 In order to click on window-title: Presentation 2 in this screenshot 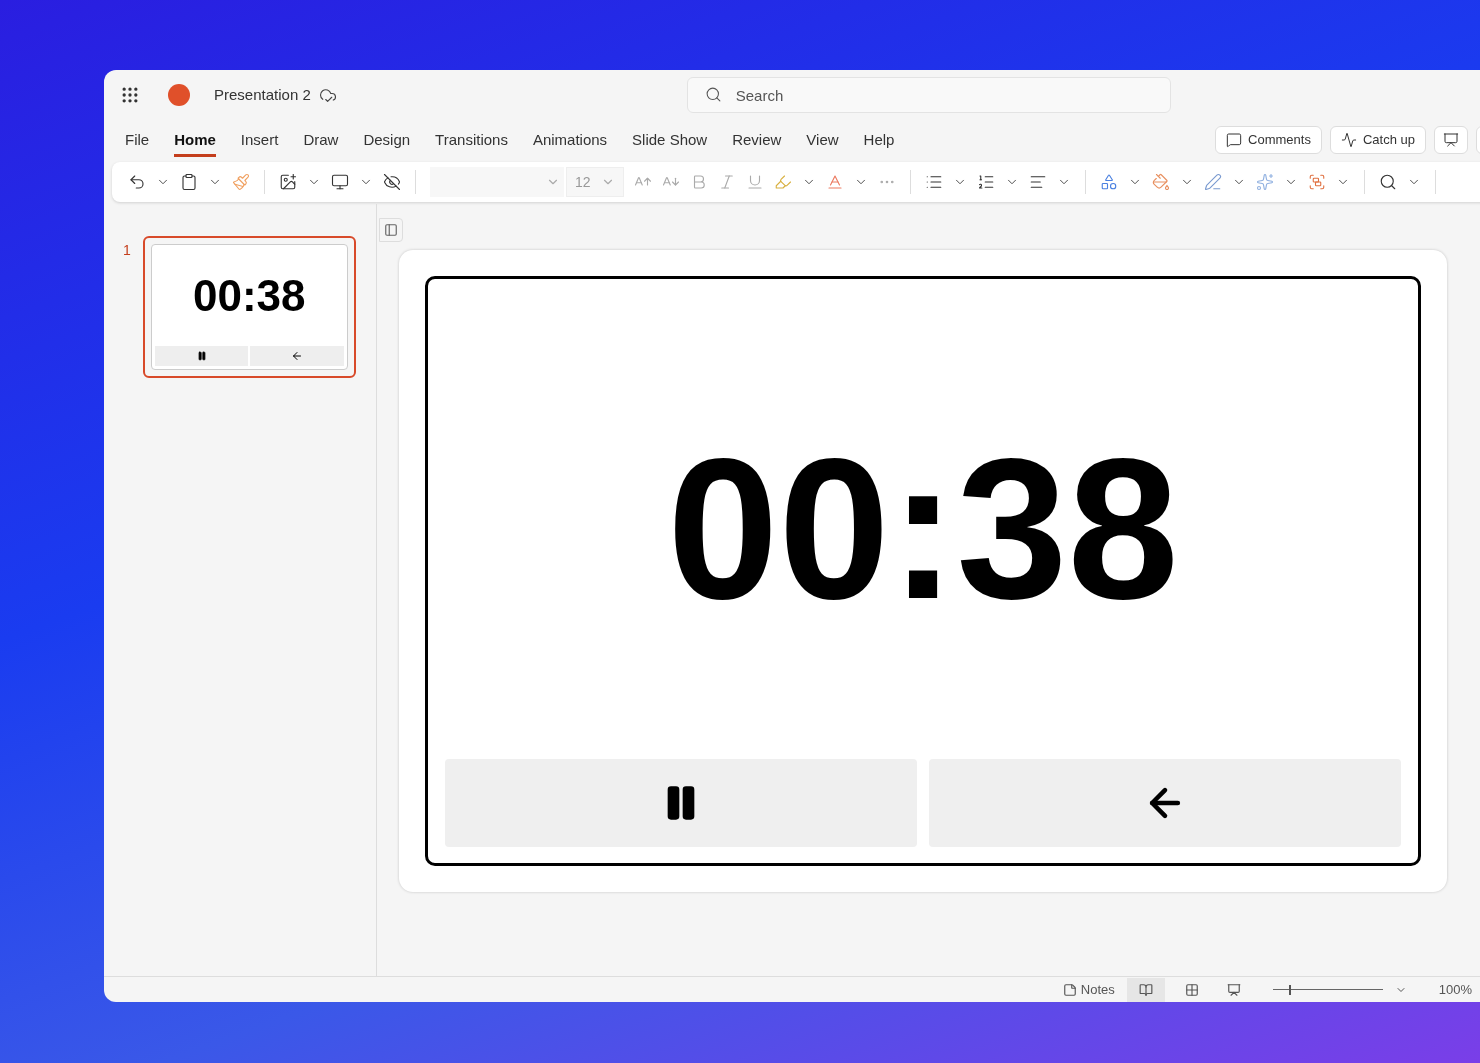, I will do `click(262, 94)`.